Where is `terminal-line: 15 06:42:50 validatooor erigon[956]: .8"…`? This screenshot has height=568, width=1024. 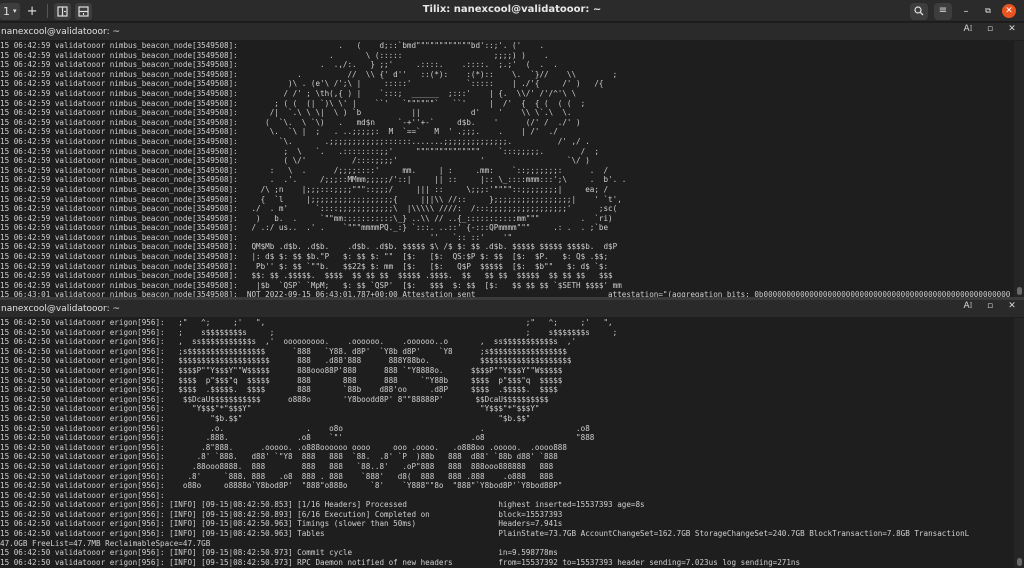
terminal-line: 15 06:42:50 validatooor erigon[956]: .8"… is located at coordinates (283, 447).